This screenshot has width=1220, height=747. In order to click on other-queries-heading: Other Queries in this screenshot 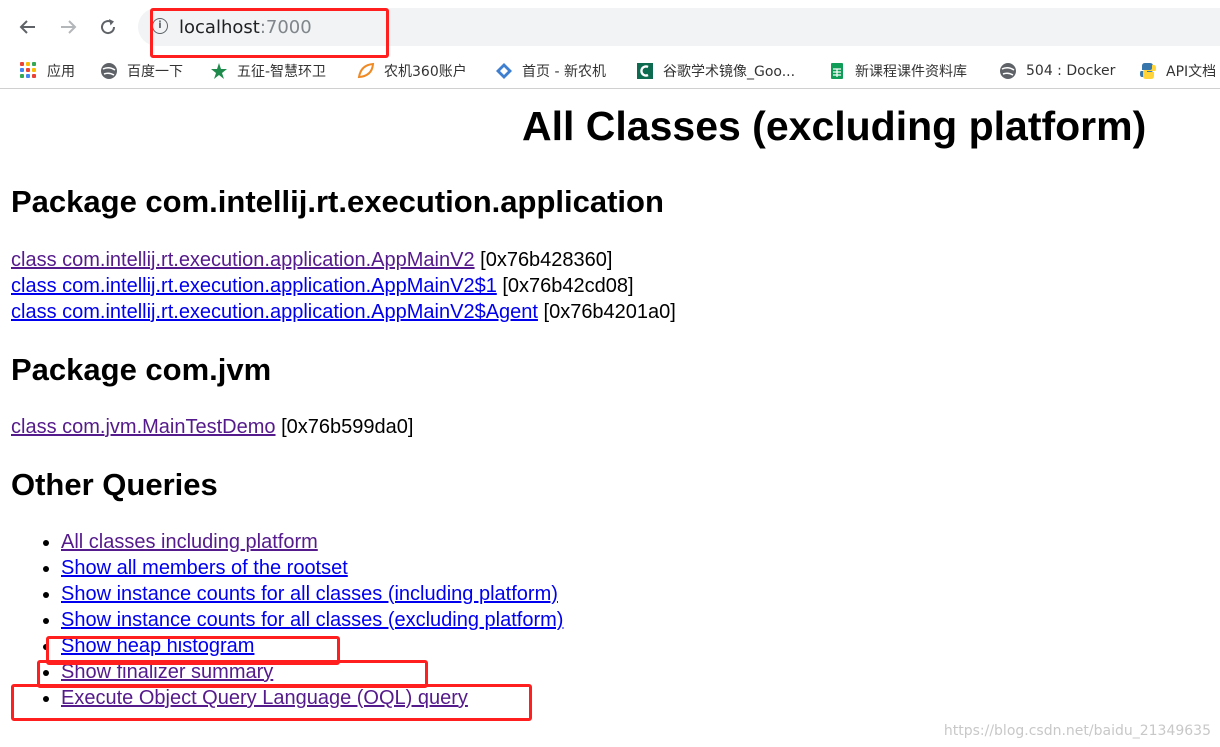, I will do `click(114, 484)`.